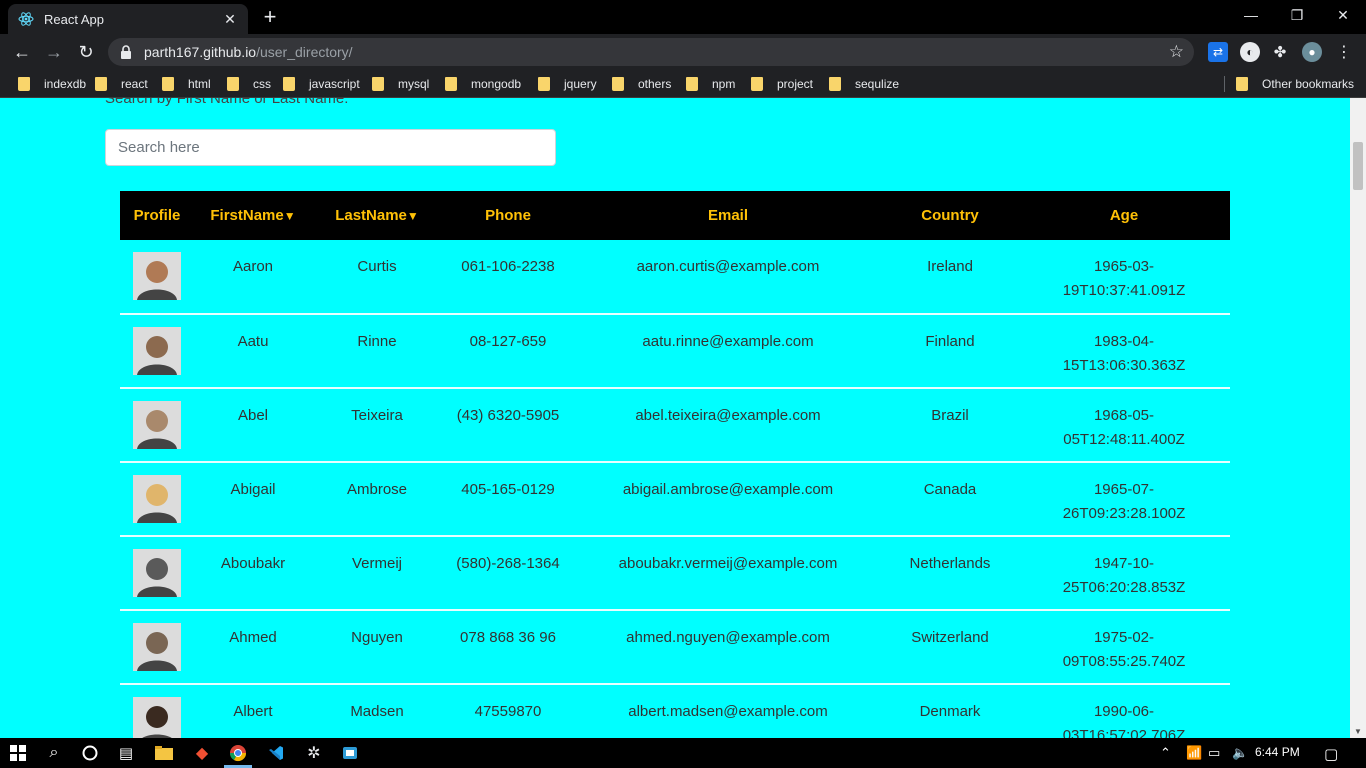 The width and height of the screenshot is (1366, 768). I want to click on close-window-icon: ✕, so click(1343, 15).